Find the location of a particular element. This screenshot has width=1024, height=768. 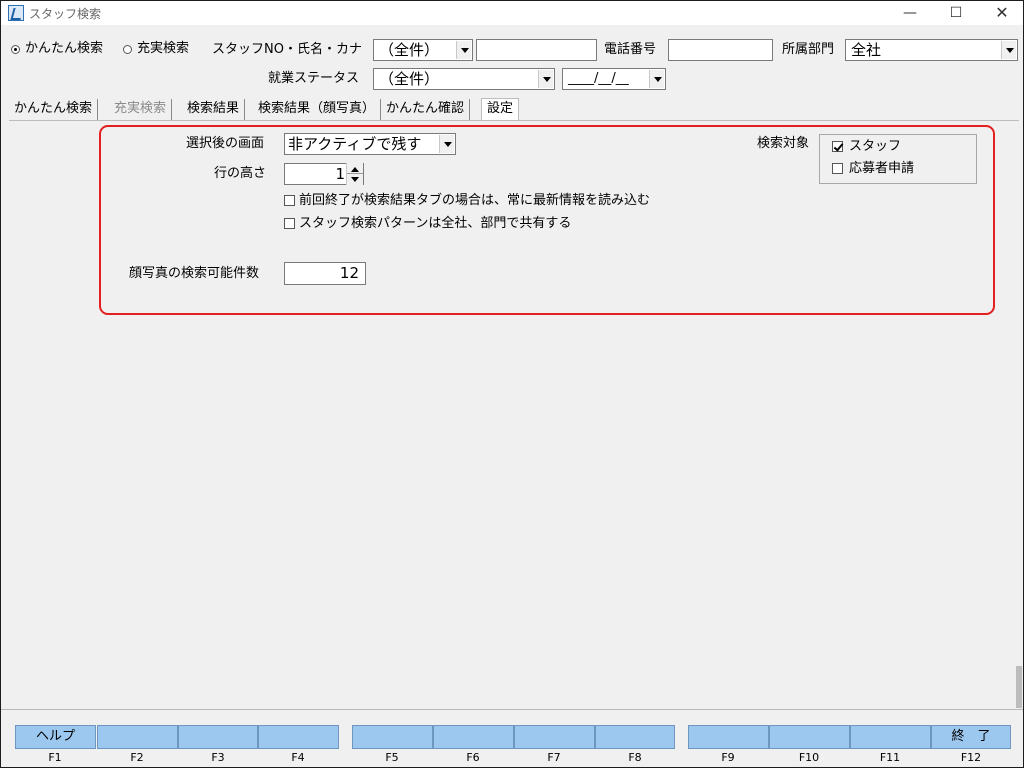

f9-button is located at coordinates (728, 737).